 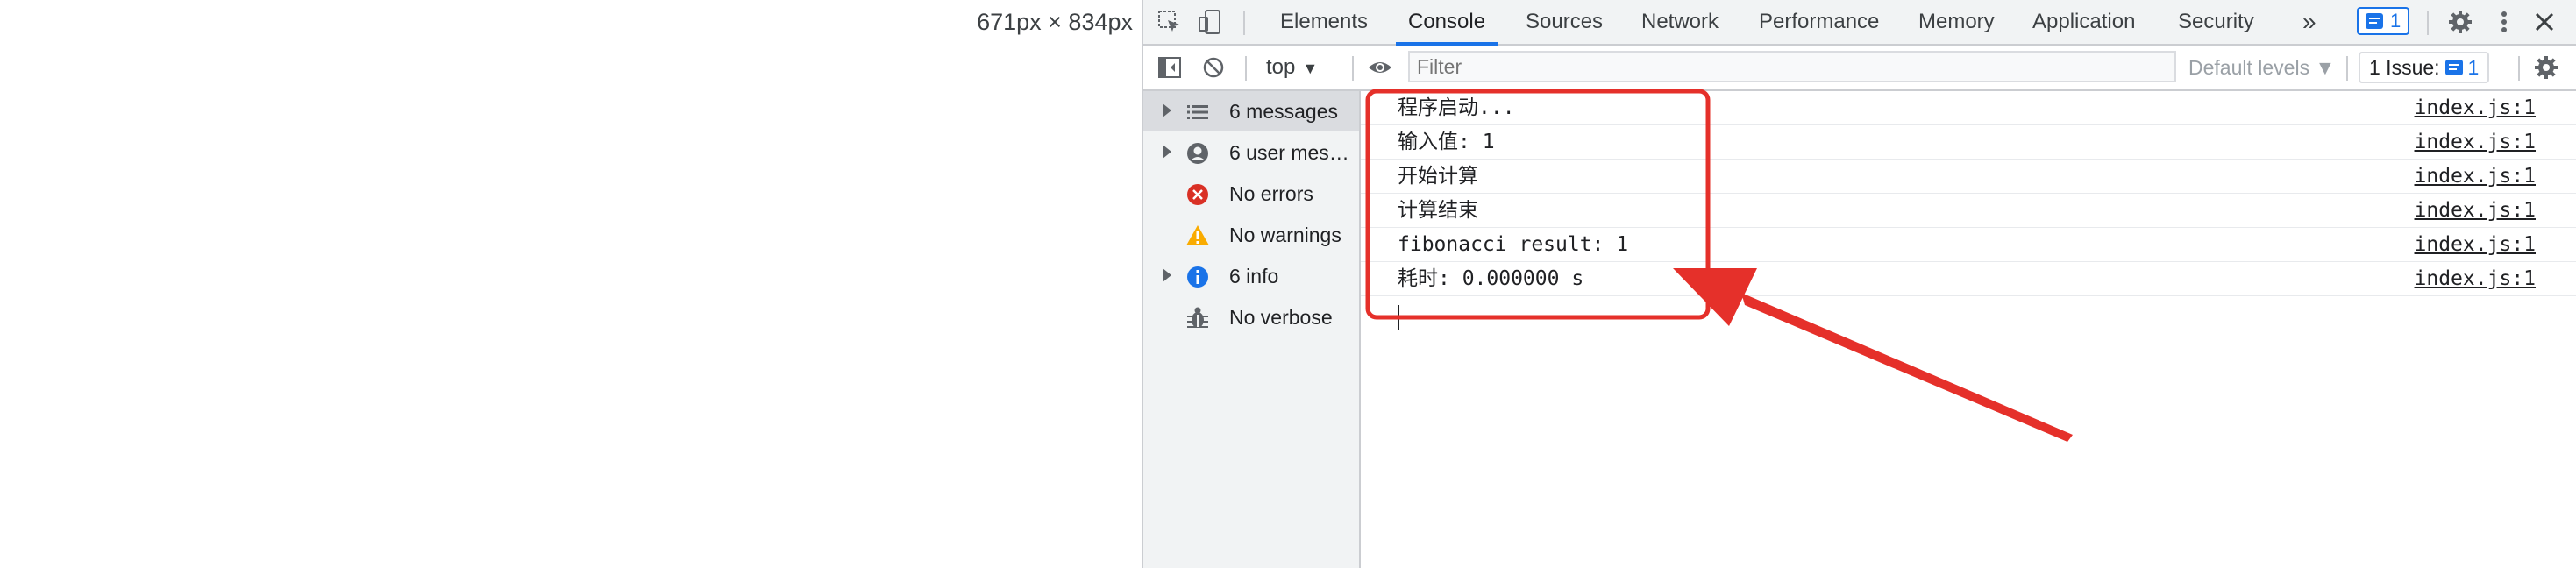 What do you see at coordinates (1281, 317) in the screenshot?
I see `sidebar-item-label: No verbose` at bounding box center [1281, 317].